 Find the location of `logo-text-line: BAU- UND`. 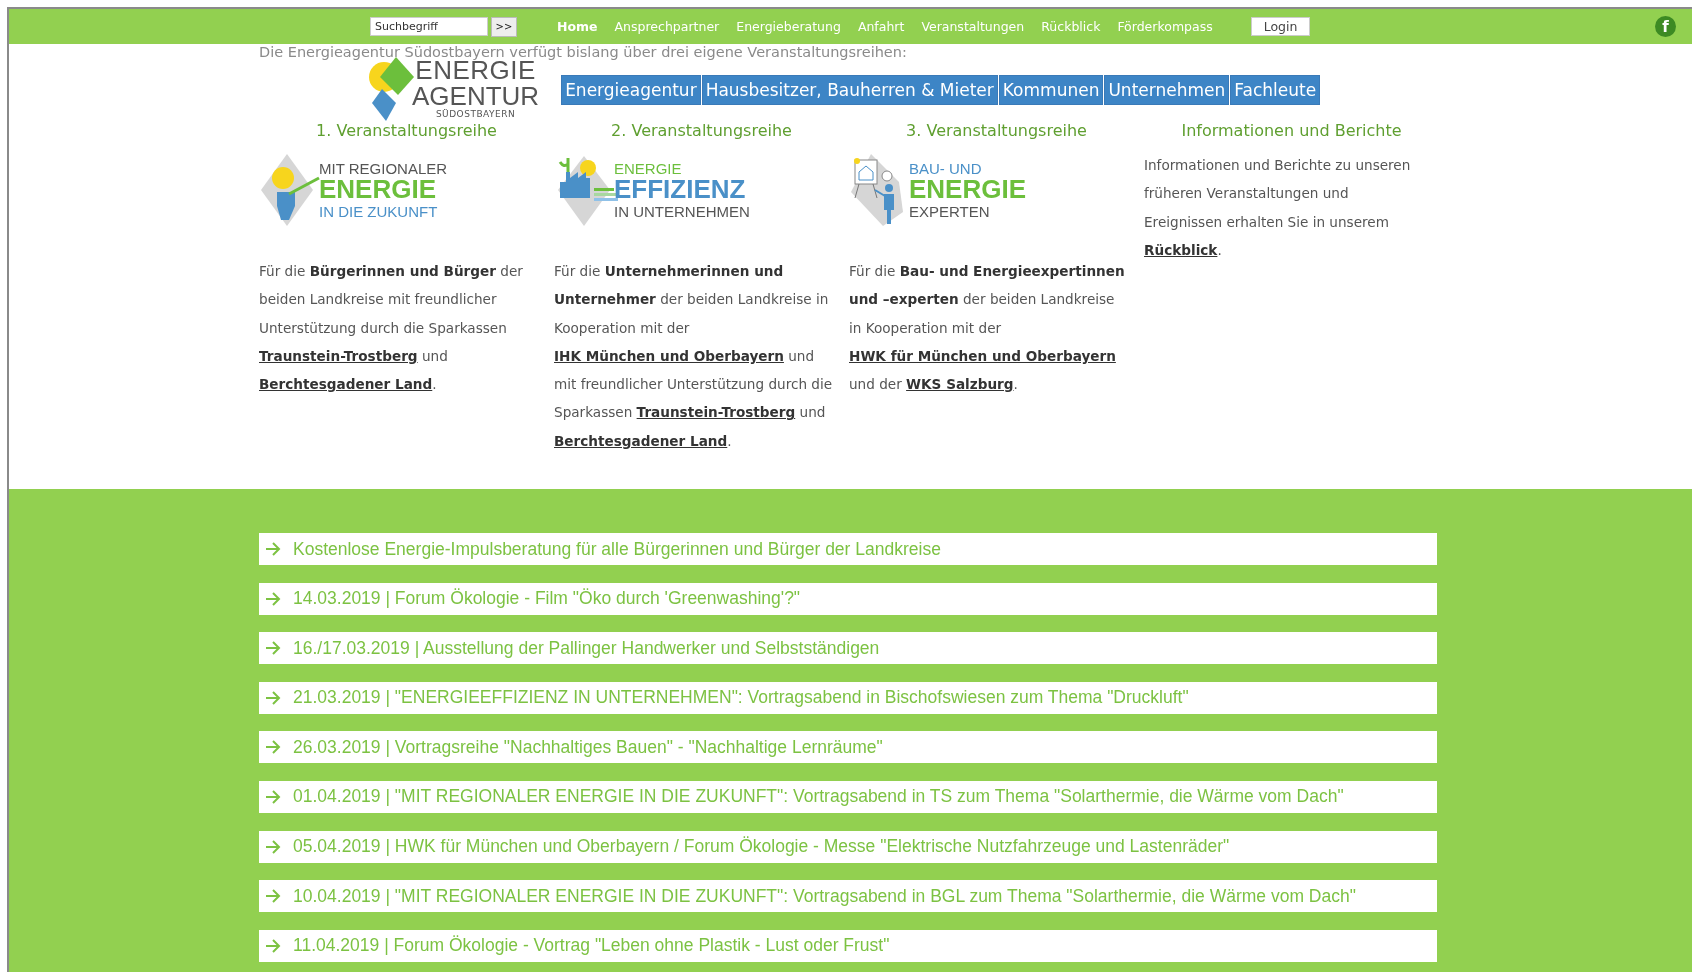

logo-text-line: BAU- UND is located at coordinates (946, 168).